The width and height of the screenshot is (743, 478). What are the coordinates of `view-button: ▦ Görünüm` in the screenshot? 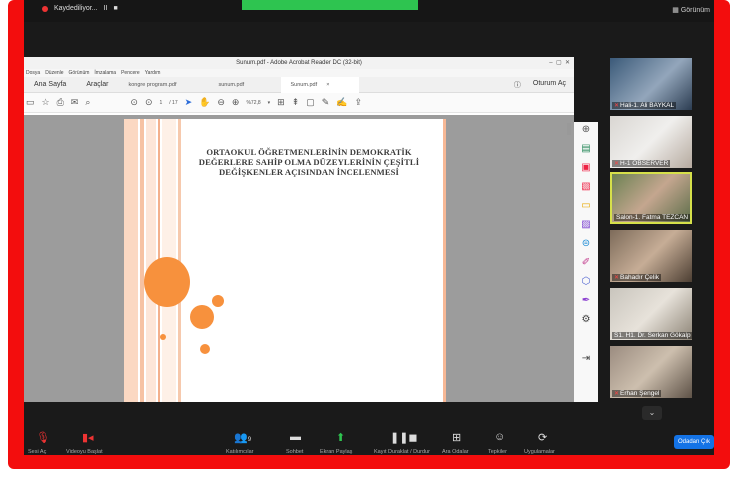 It's located at (691, 10).